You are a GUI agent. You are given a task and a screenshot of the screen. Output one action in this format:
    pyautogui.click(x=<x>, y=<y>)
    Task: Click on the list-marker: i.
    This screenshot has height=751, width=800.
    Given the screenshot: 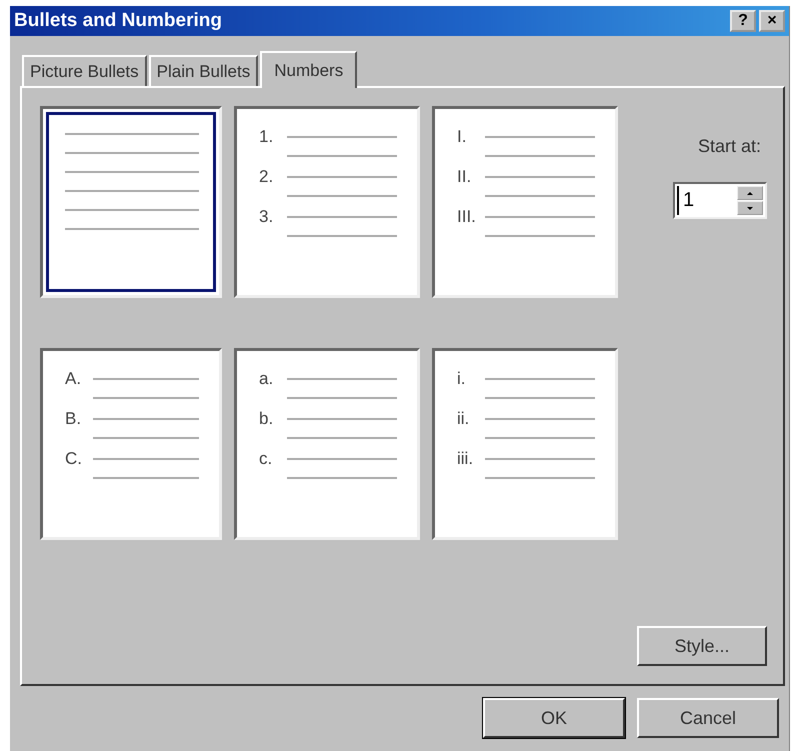 What is the action you would take?
    pyautogui.click(x=461, y=379)
    